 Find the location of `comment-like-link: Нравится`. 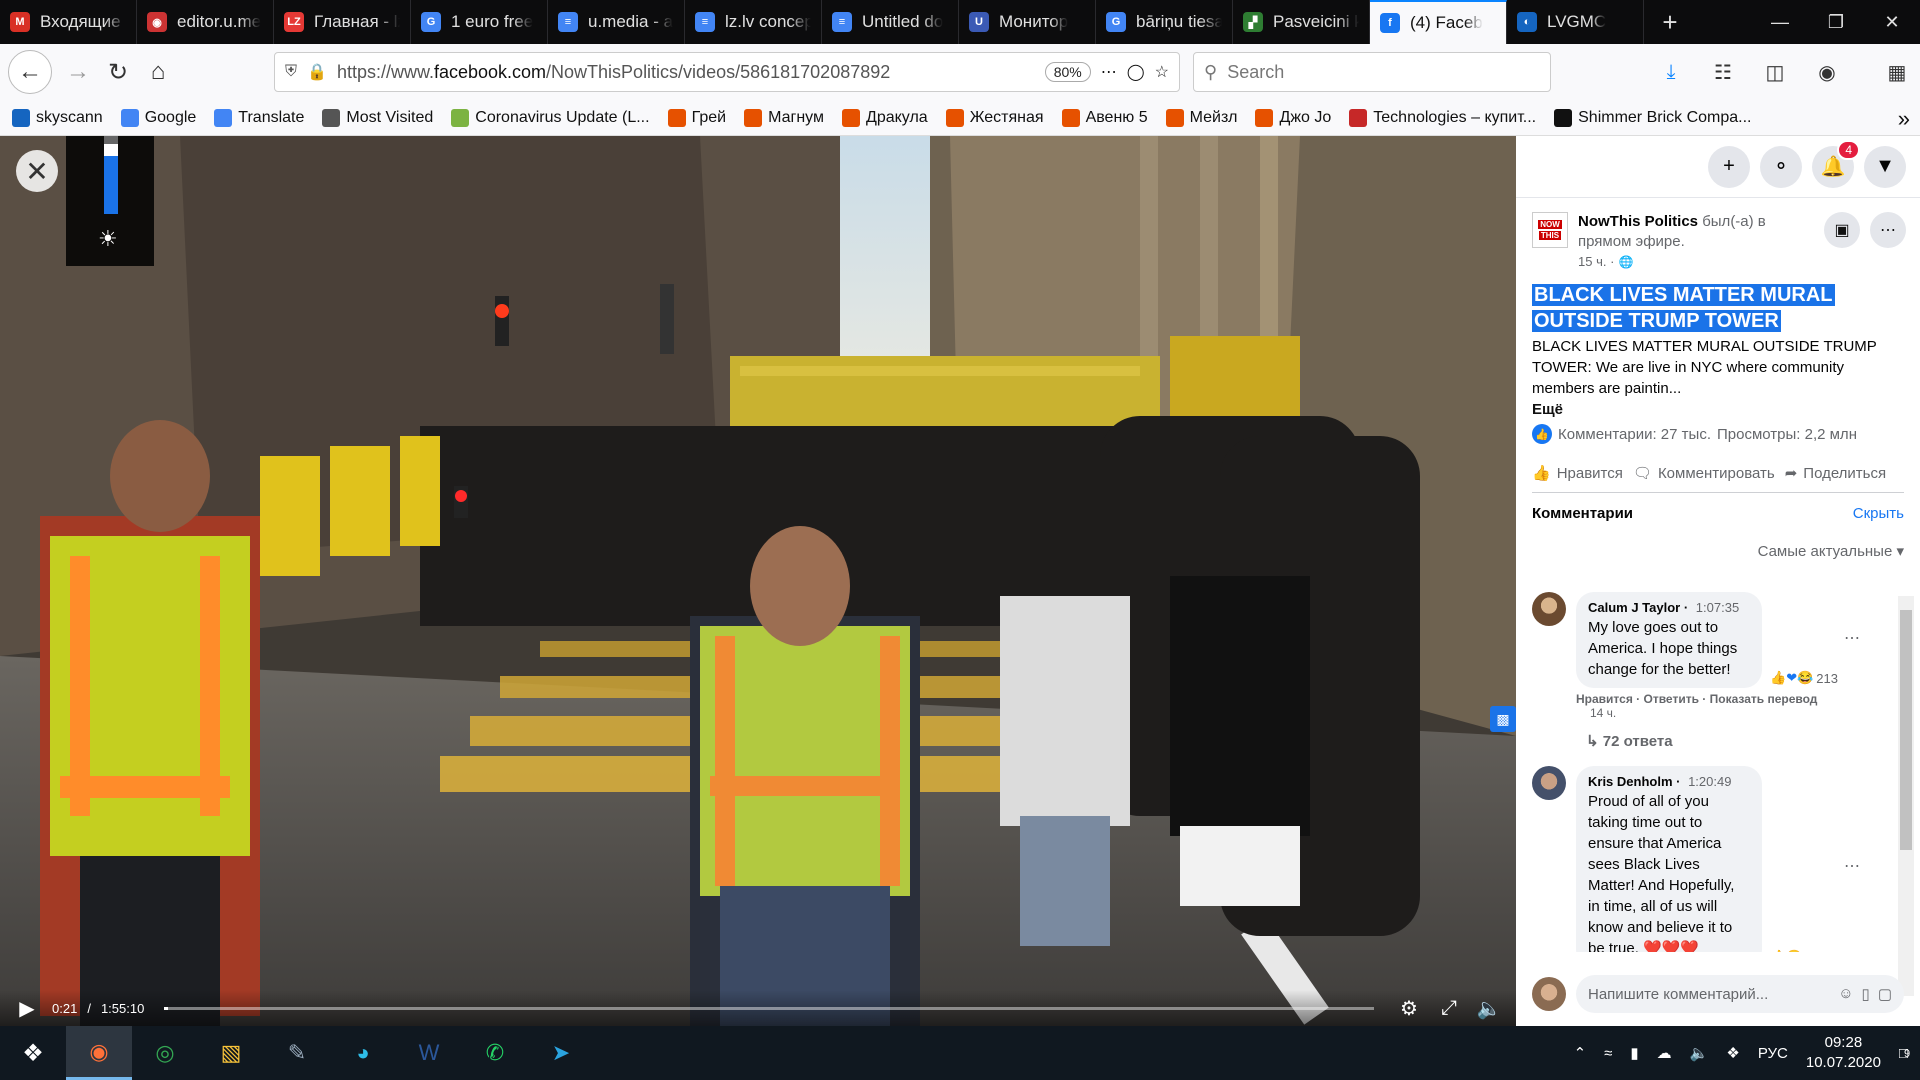

comment-like-link: Нравится is located at coordinates (1604, 699).